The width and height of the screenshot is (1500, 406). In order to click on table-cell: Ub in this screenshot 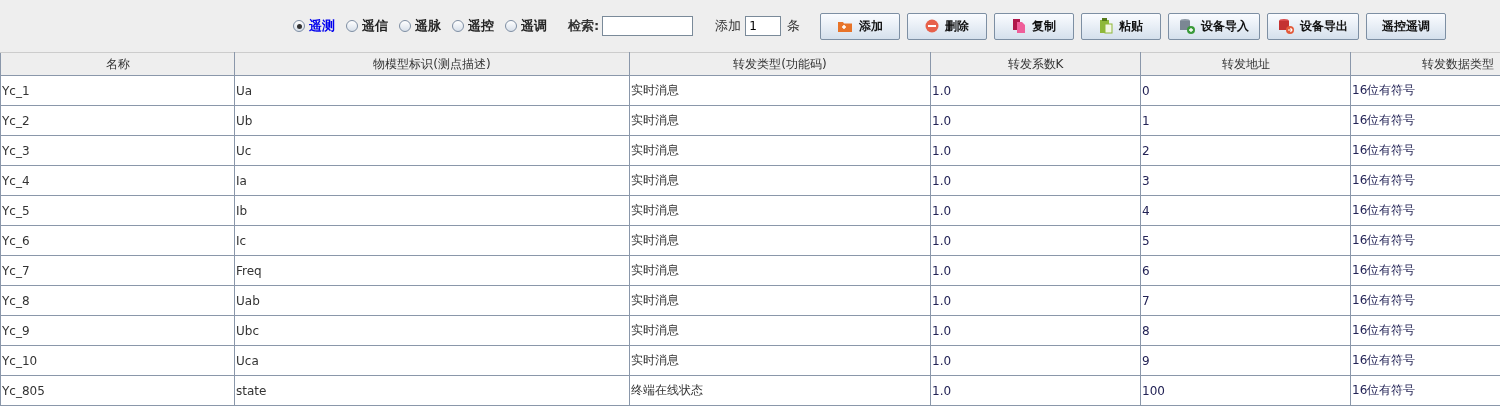, I will do `click(432, 120)`.